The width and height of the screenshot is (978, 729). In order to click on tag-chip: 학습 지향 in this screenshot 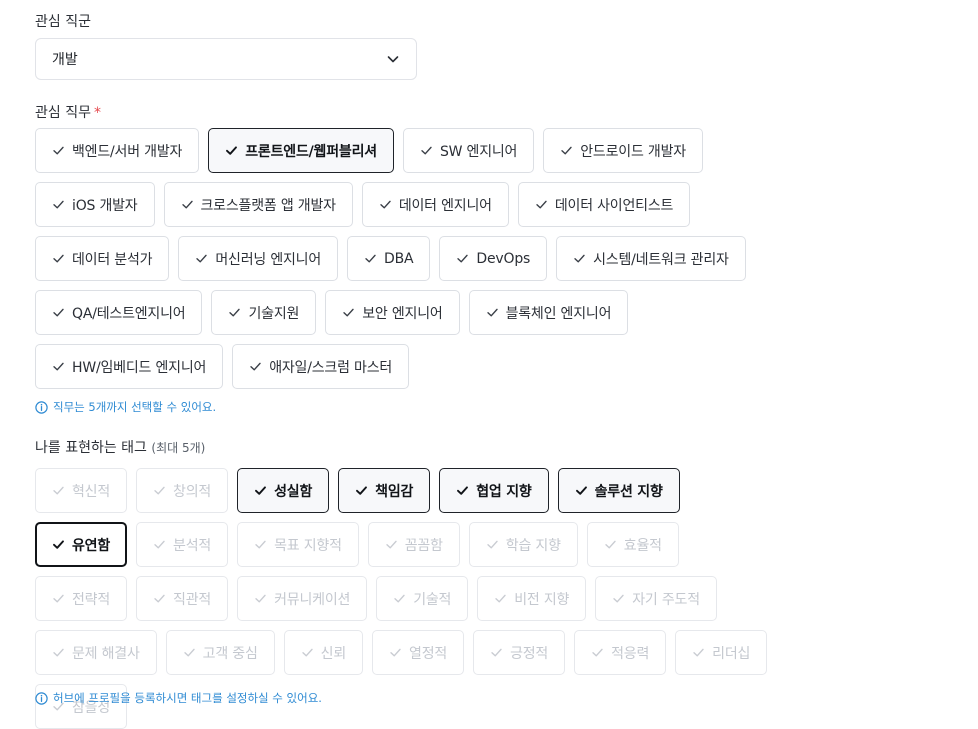, I will do `click(523, 544)`.